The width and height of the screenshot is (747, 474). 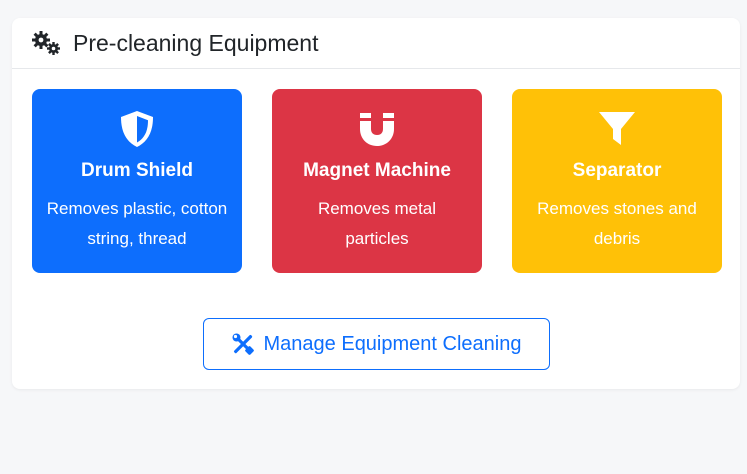 I want to click on tile-title: Separator, so click(x=617, y=170).